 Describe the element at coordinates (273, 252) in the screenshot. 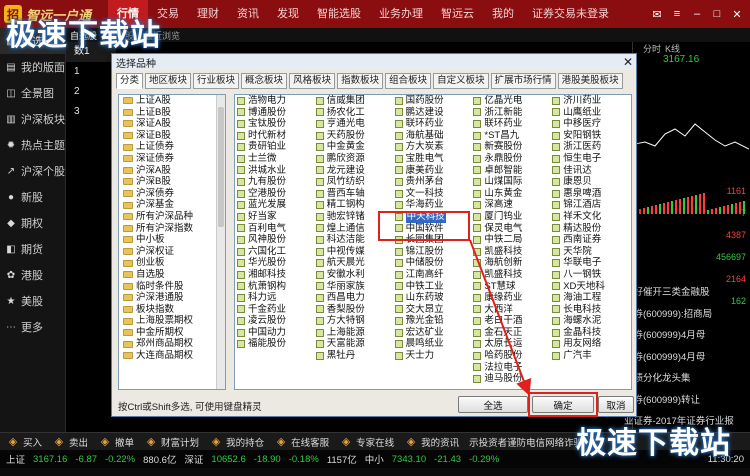

I see `stock-item: 六国化工` at that location.